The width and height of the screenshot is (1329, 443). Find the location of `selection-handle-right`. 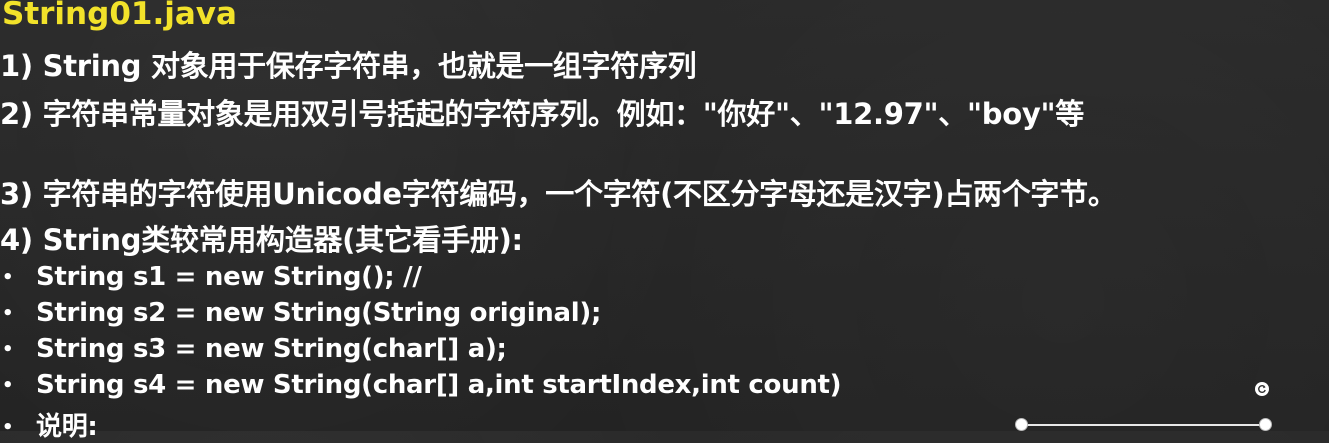

selection-handle-right is located at coordinates (1265, 424).